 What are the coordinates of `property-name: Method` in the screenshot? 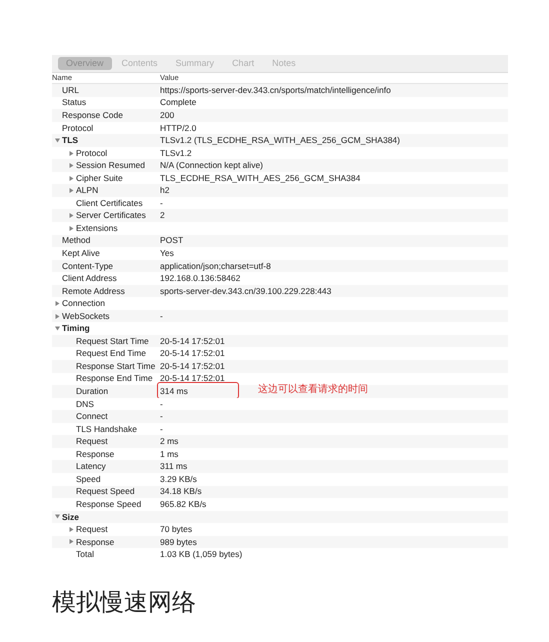 It's located at (76, 241).